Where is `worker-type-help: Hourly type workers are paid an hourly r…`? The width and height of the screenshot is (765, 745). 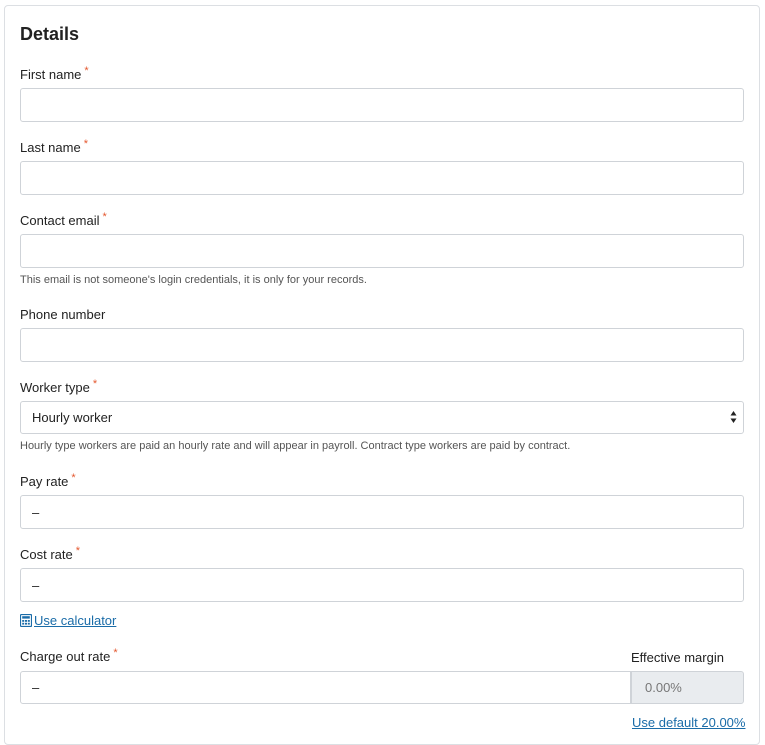 worker-type-help: Hourly type workers are paid an hourly r… is located at coordinates (295, 446).